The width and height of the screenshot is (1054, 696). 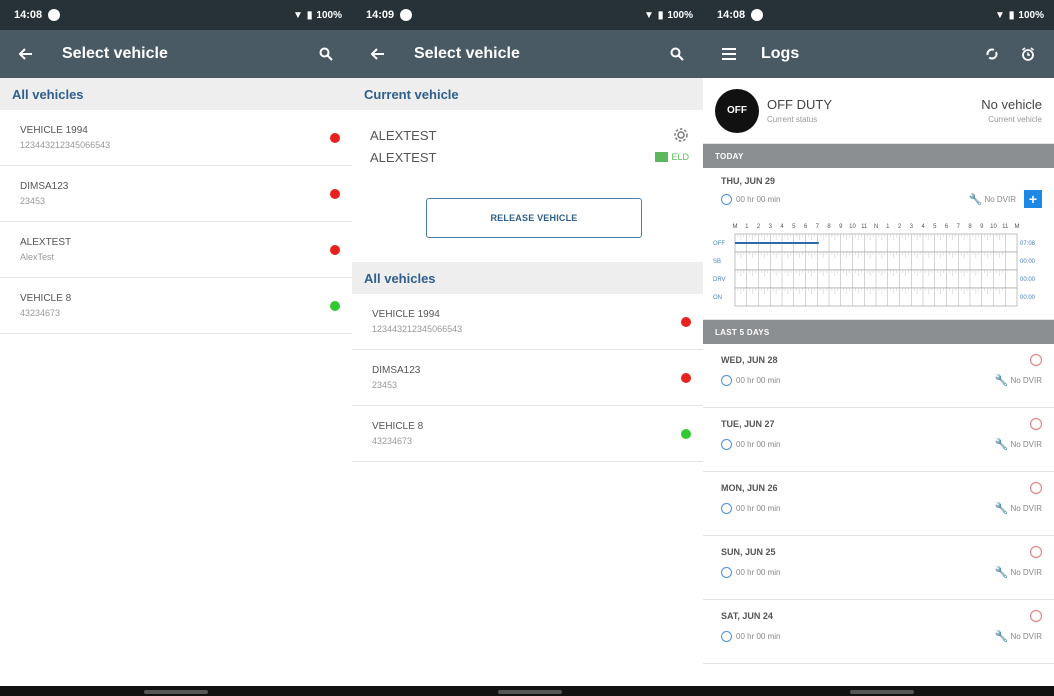 What do you see at coordinates (719, 280) in the screenshot?
I see `grid-row-label: DRV` at bounding box center [719, 280].